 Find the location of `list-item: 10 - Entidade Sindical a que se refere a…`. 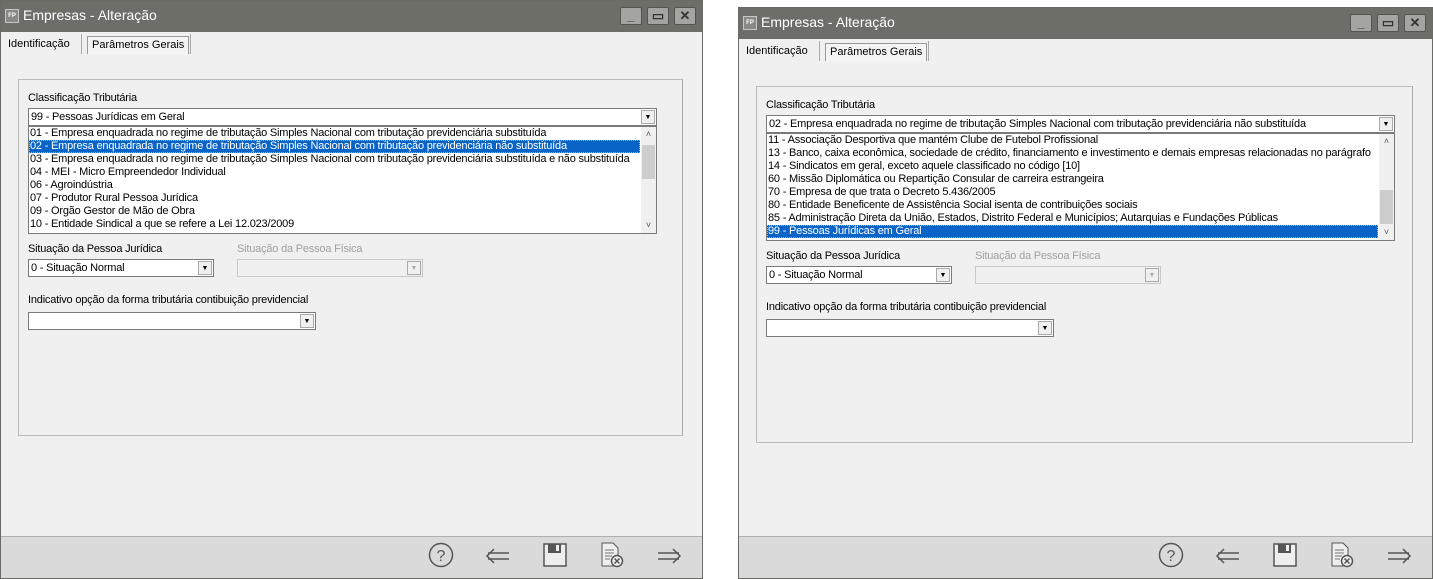

list-item: 10 - Entidade Sindical a que se refere a… is located at coordinates (334, 224).